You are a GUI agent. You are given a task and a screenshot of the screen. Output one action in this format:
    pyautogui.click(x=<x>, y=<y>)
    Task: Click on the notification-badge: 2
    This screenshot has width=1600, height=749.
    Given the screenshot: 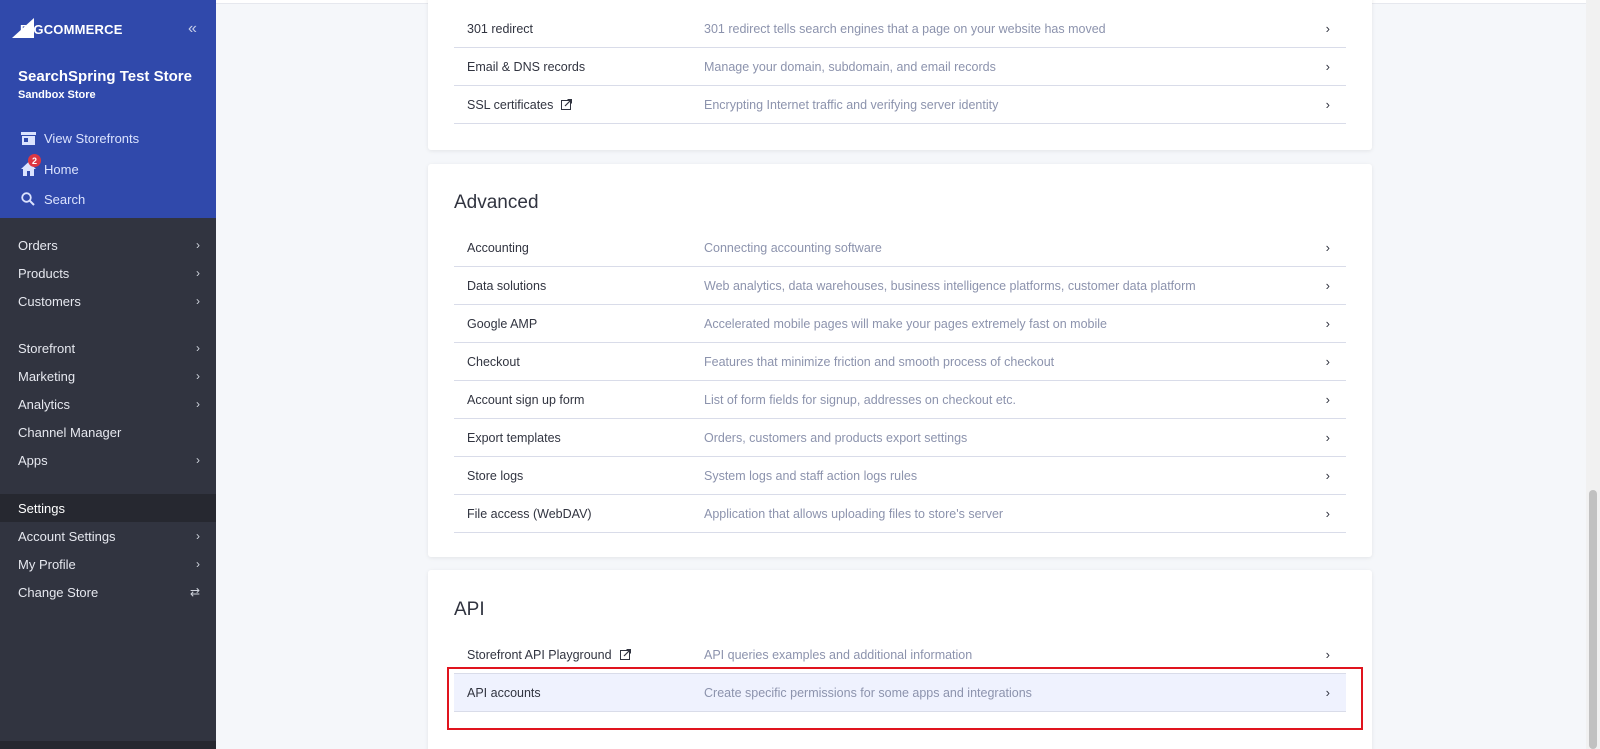 What is the action you would take?
    pyautogui.click(x=34, y=160)
    